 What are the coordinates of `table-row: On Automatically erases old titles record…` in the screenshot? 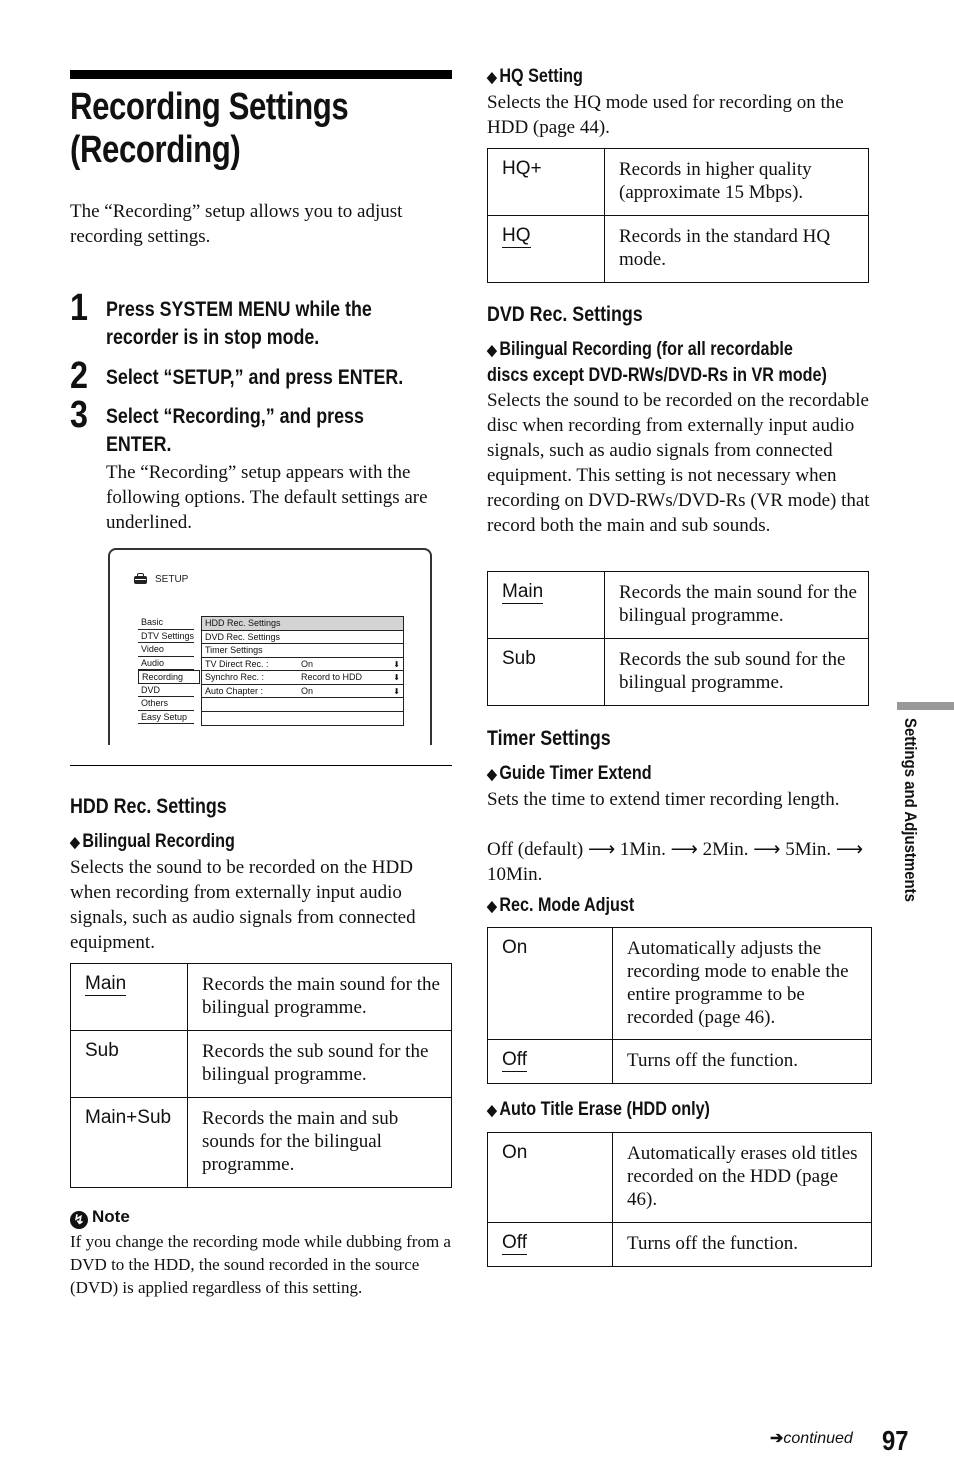 It's located at (679, 1177).